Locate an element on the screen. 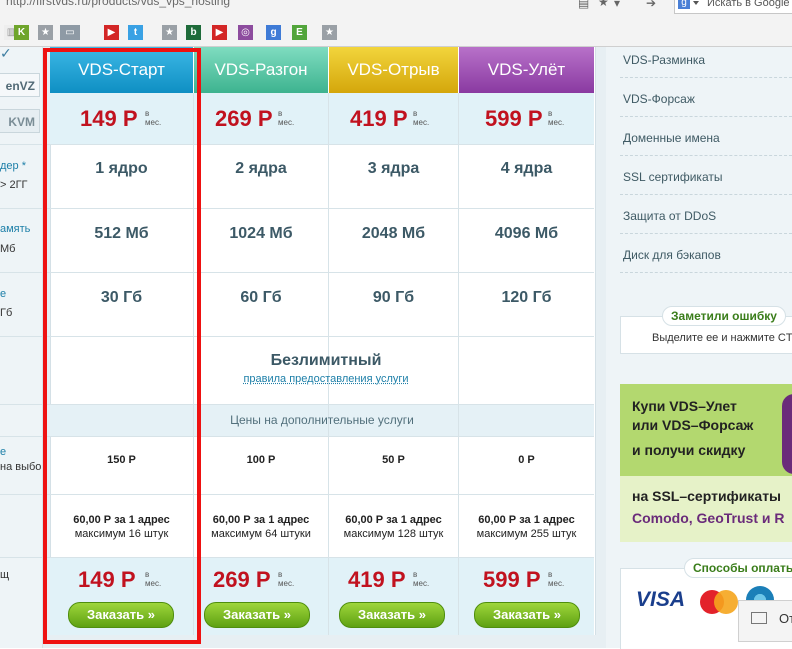 This screenshot has height=649, width=792. open-icon: ✓ is located at coordinates (6, 53).